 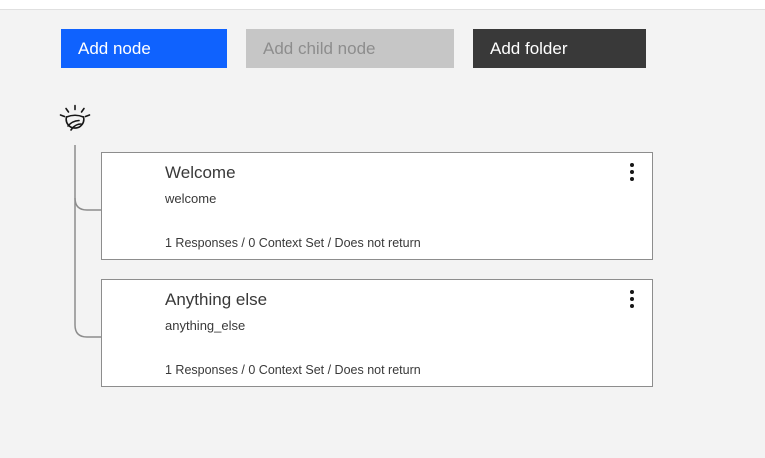 I want to click on add-node-button: Add node, so click(x=144, y=48).